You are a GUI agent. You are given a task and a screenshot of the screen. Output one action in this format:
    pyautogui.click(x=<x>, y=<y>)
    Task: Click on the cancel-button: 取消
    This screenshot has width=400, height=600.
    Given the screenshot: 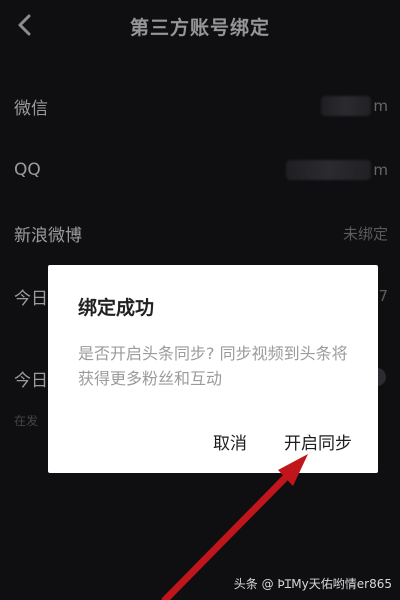 What is the action you would take?
    pyautogui.click(x=230, y=441)
    